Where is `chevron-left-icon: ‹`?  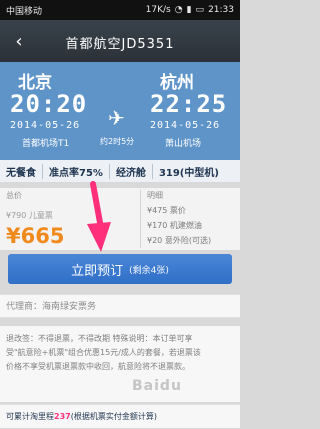 chevron-left-icon: ‹ is located at coordinates (19, 41).